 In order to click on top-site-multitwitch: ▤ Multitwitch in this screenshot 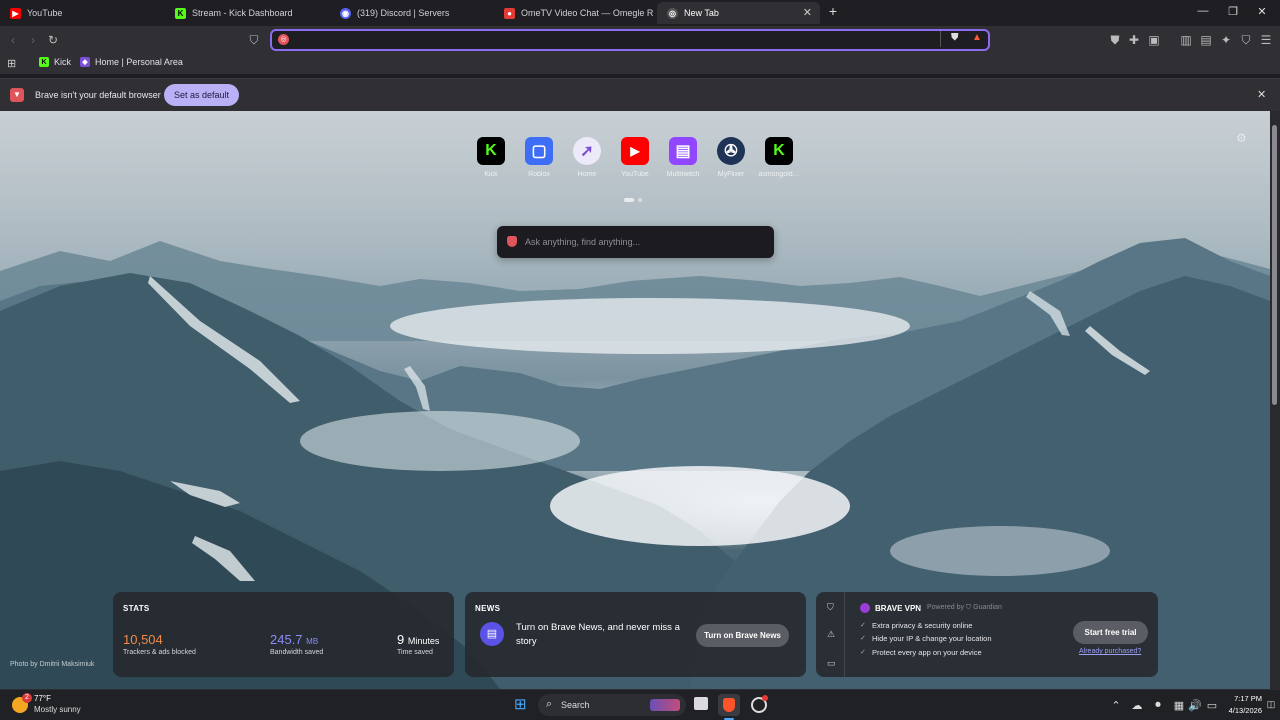, I will do `click(683, 157)`.